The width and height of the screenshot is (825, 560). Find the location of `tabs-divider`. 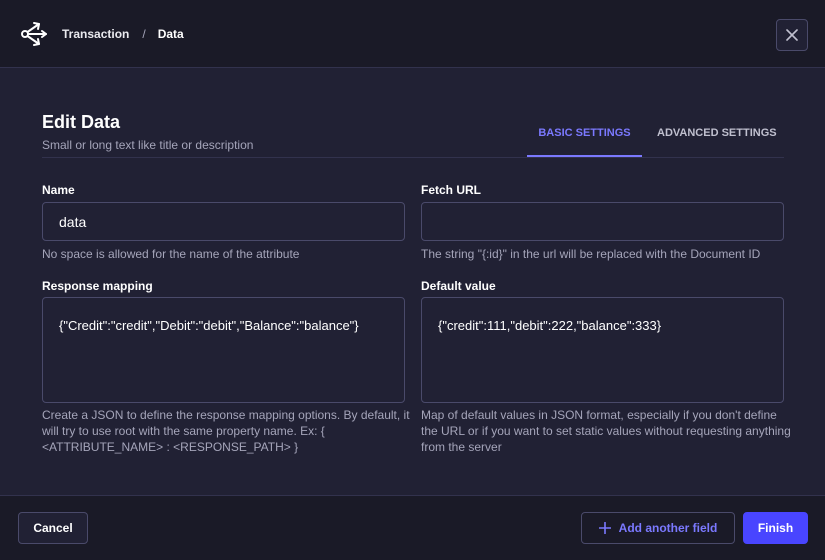

tabs-divider is located at coordinates (413, 157).